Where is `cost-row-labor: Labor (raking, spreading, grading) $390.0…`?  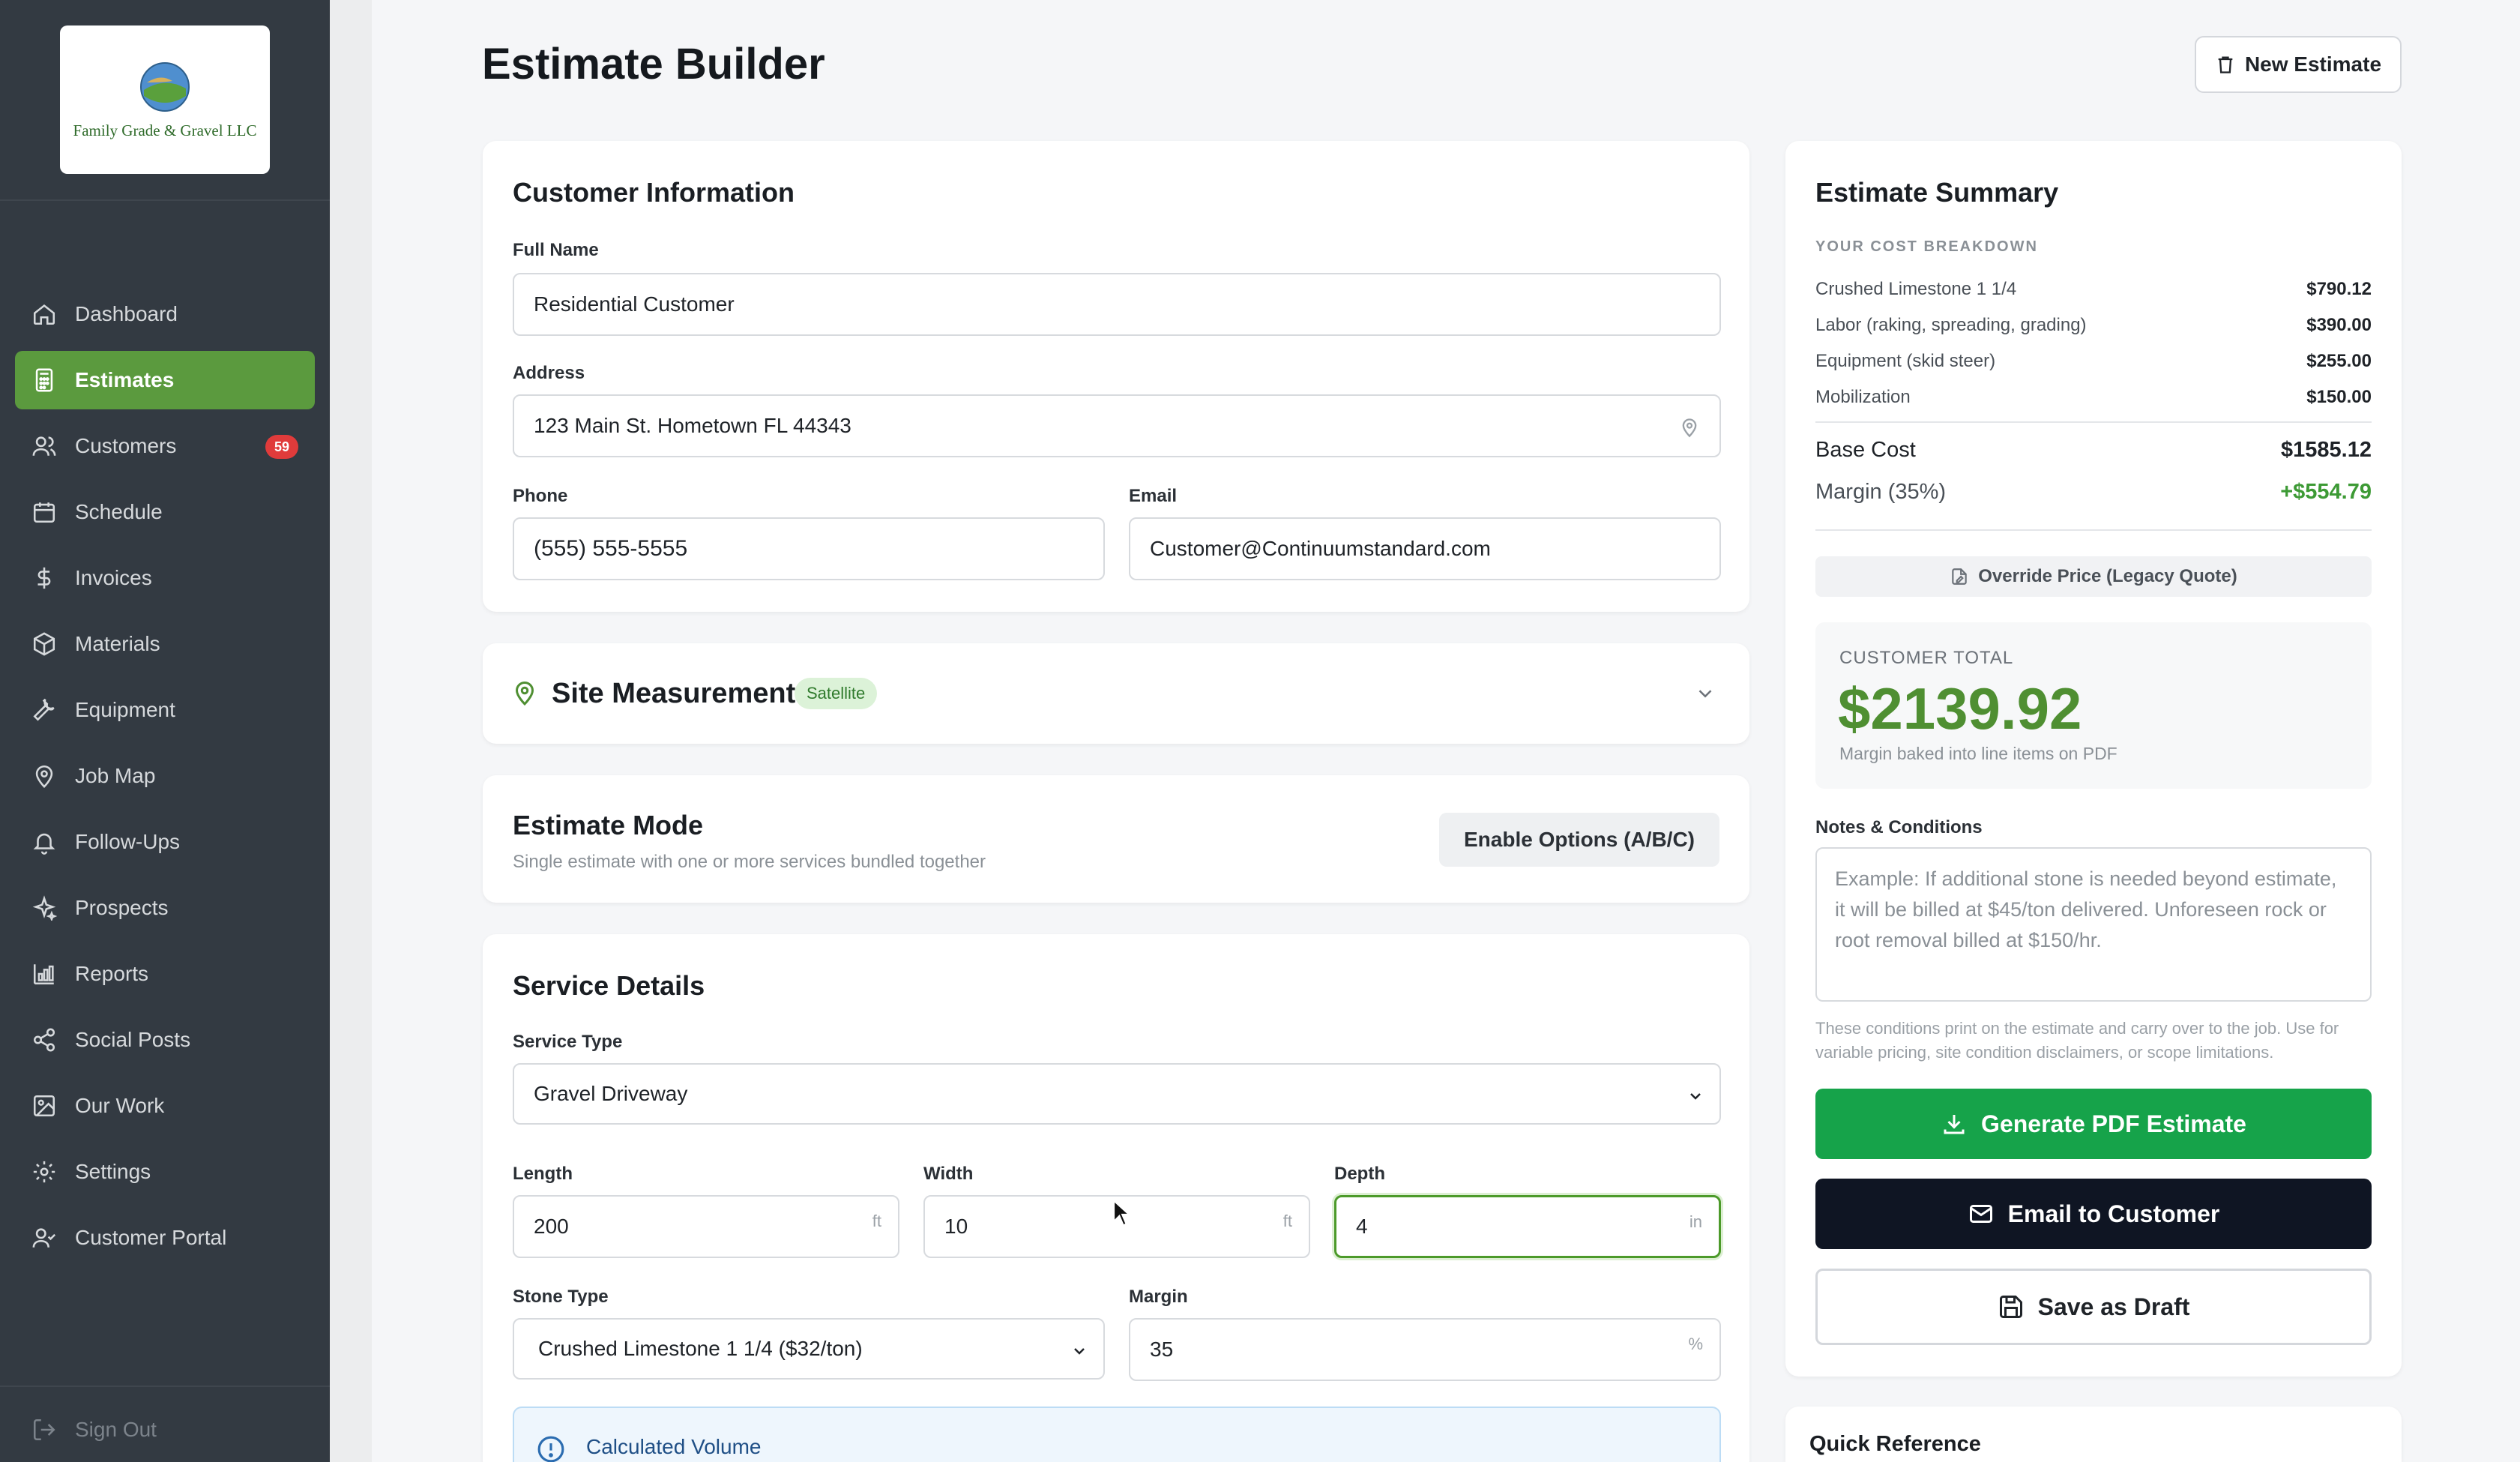
cost-row-labor: Labor (raking, spreading, grading) $390.0… is located at coordinates (2093, 325).